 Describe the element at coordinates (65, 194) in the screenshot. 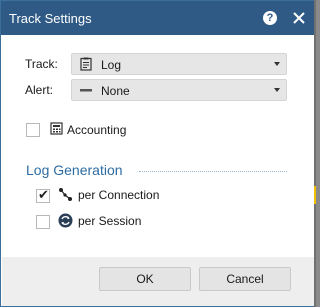

I see `connection-icon` at that location.